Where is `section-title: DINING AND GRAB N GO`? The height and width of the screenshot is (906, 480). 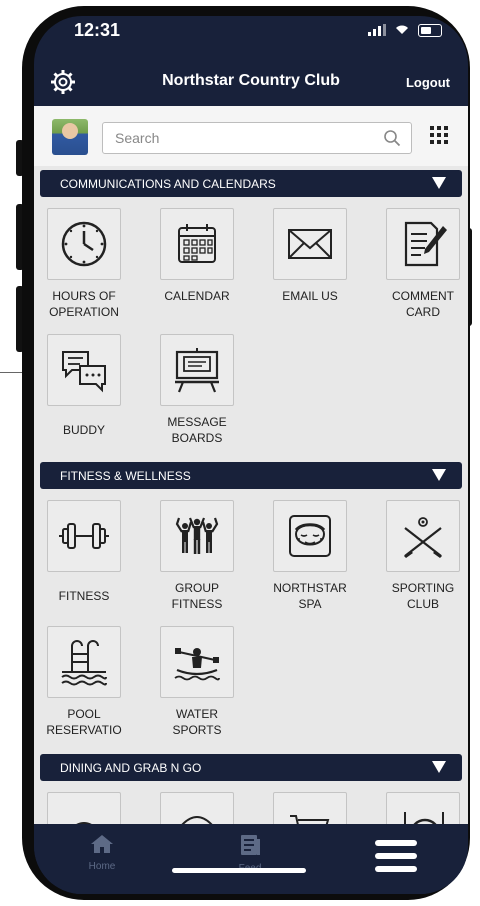 section-title: DINING AND GRAB N GO is located at coordinates (131, 768).